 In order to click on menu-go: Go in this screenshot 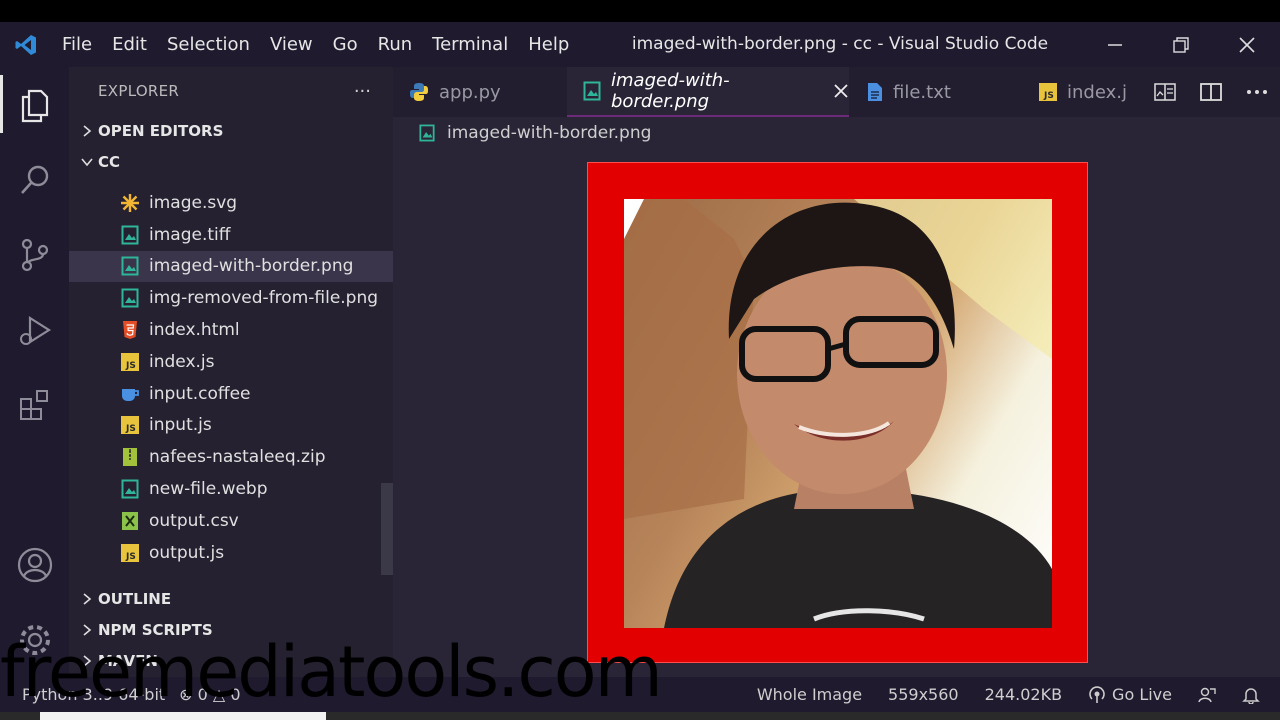, I will do `click(345, 44)`.